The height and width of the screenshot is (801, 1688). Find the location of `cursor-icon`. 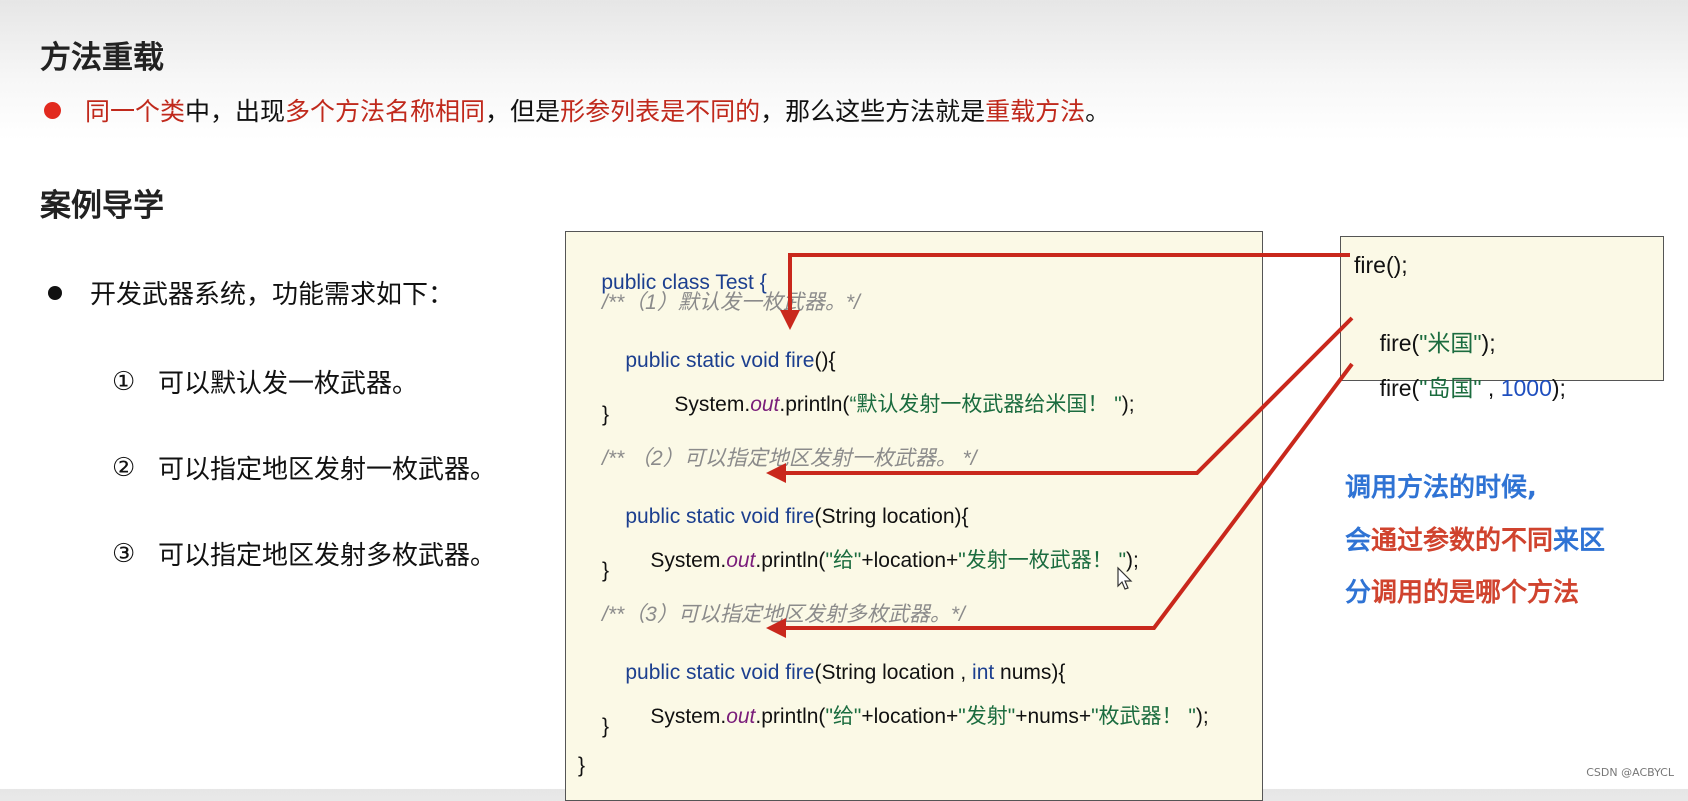

cursor-icon is located at coordinates (1125, 578).